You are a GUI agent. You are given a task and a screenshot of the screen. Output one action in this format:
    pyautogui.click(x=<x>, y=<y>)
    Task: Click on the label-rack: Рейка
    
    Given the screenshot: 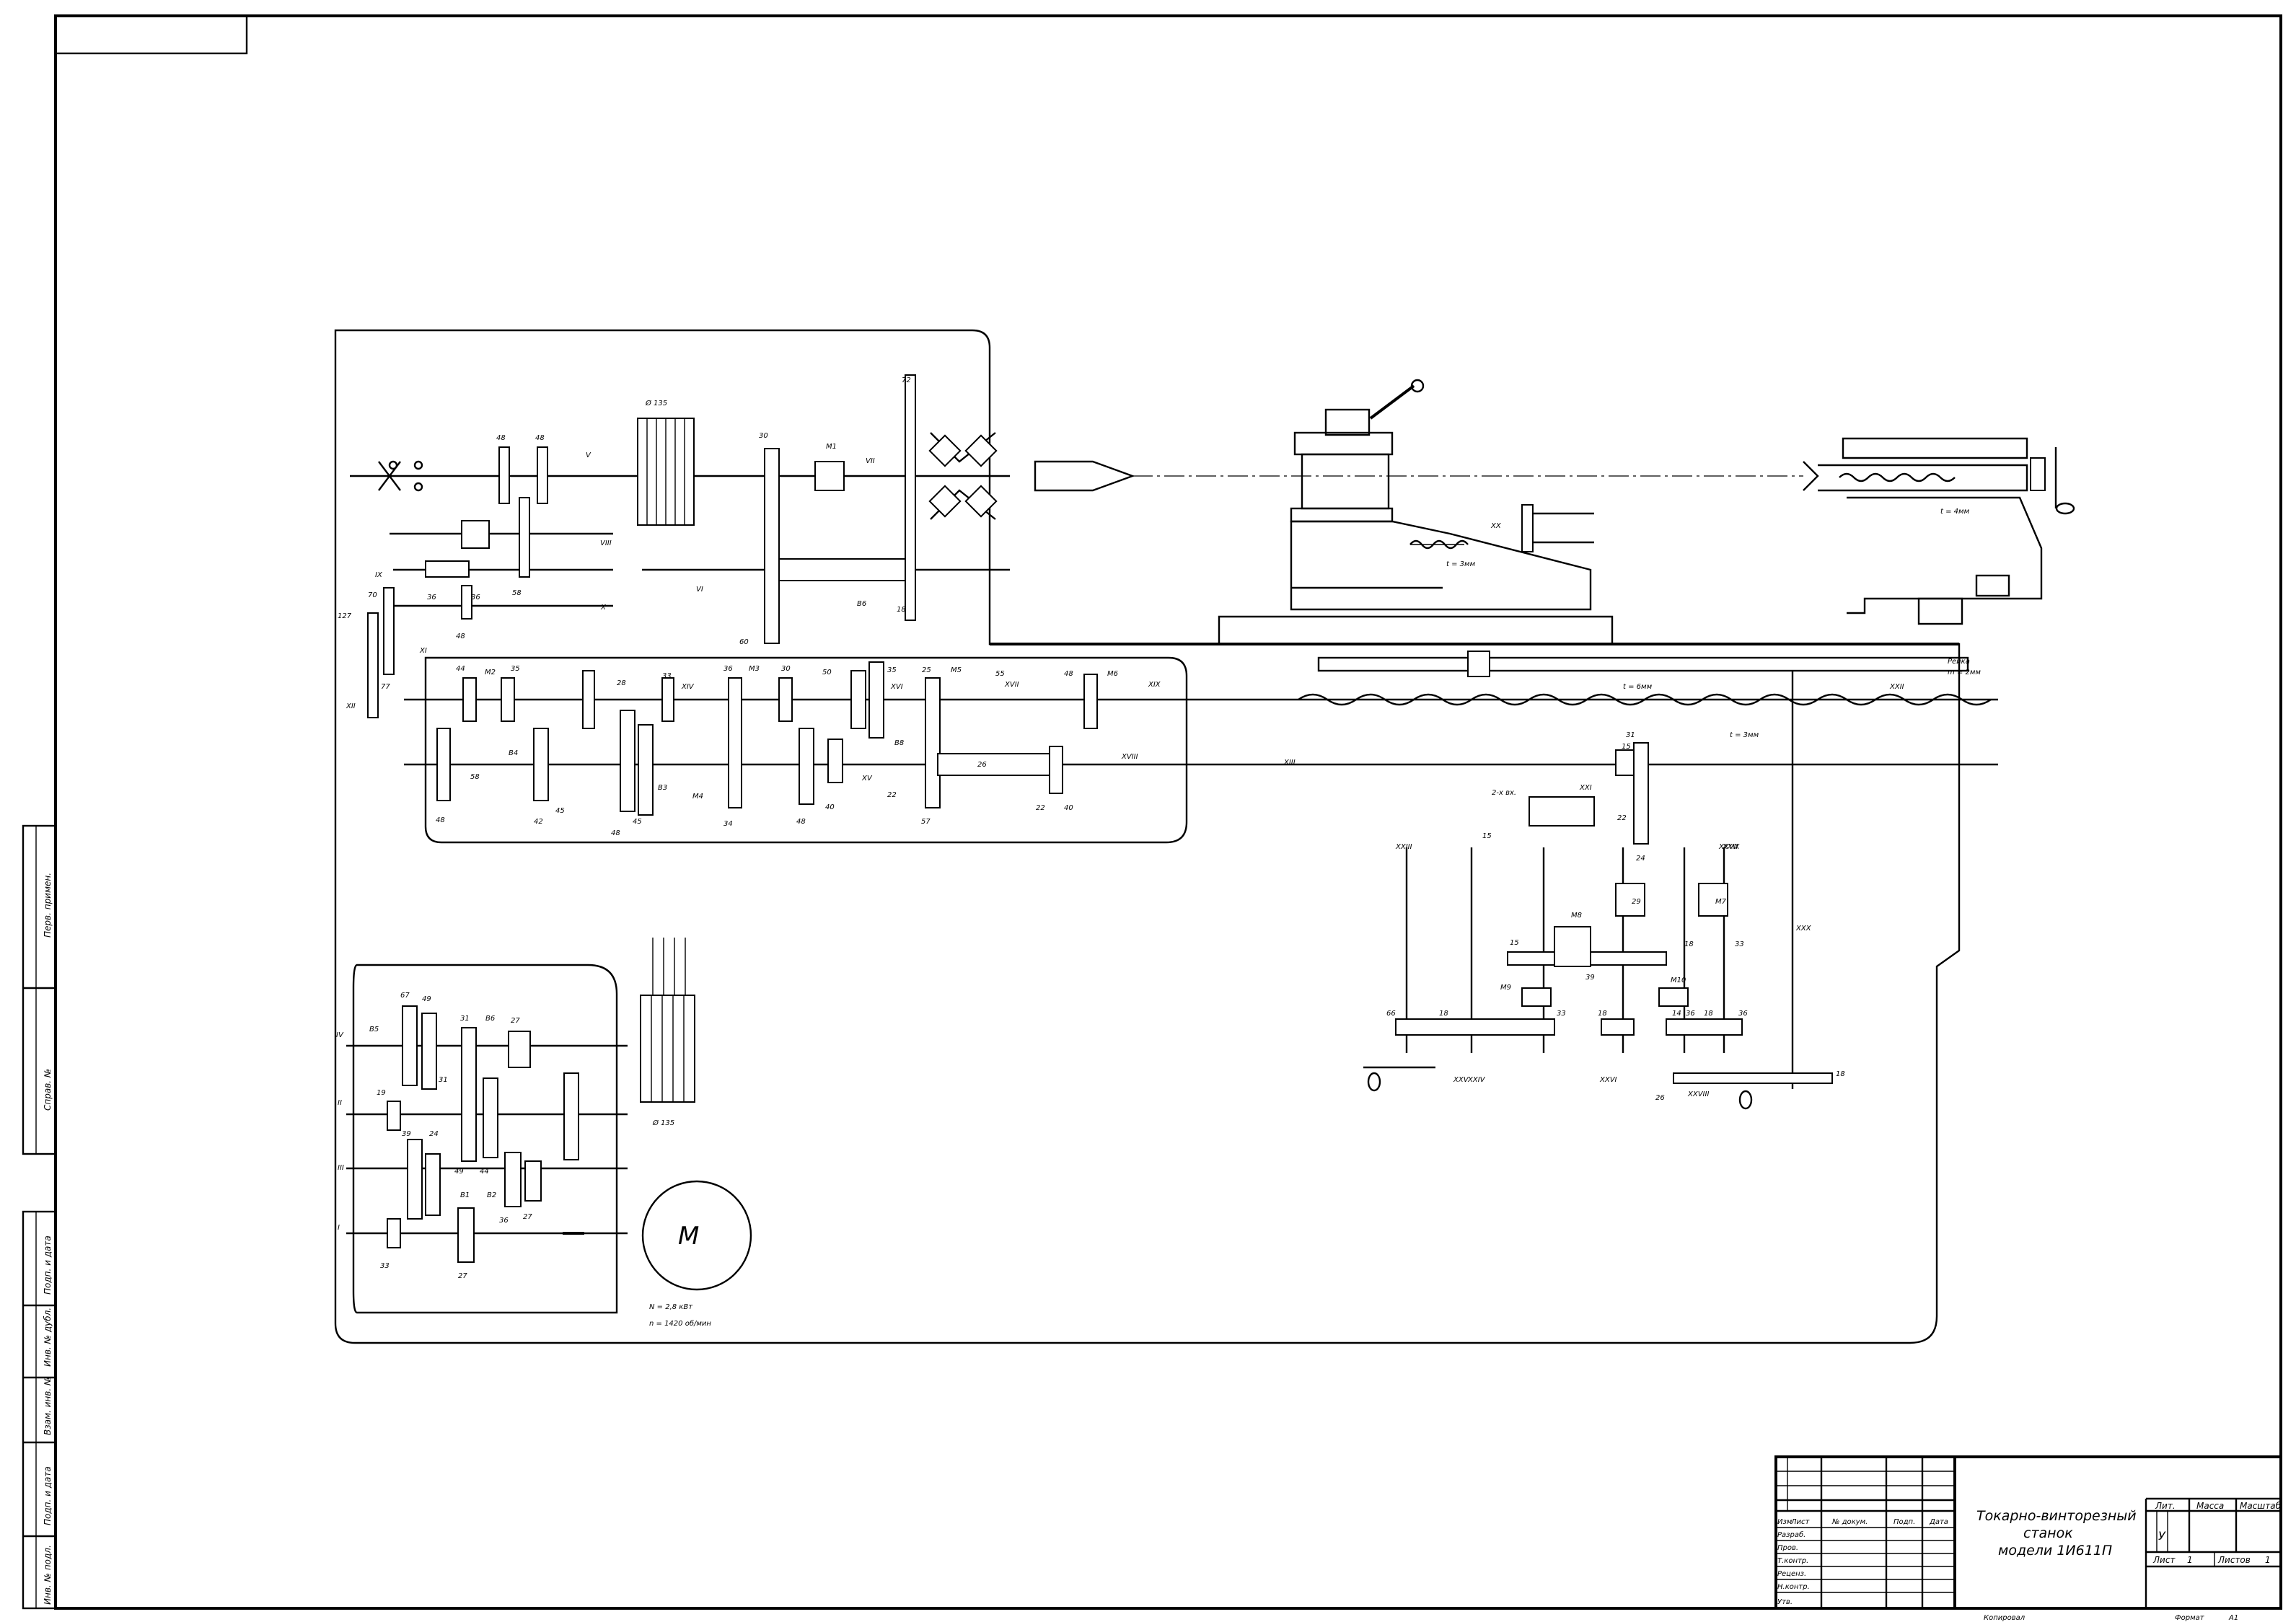 What is the action you would take?
    pyautogui.click(x=1959, y=662)
    